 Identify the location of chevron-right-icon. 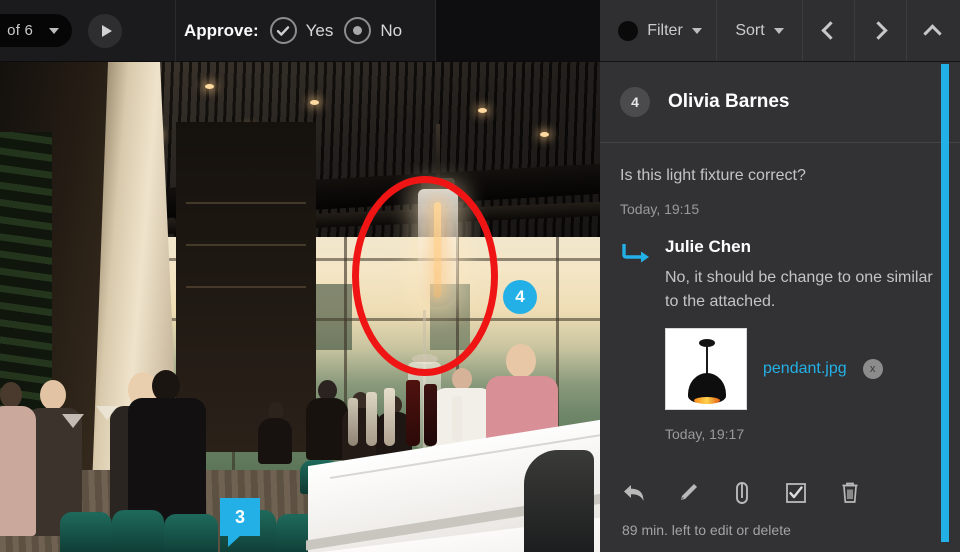
(878, 30).